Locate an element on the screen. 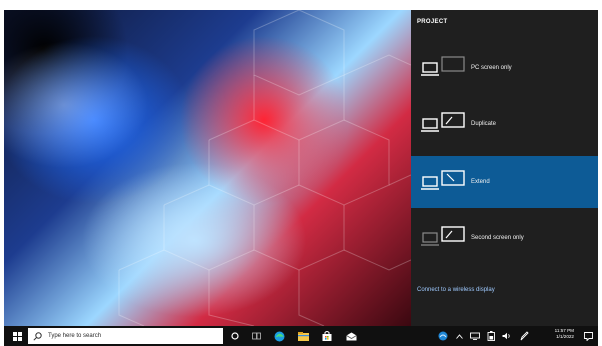 This screenshot has width=602, height=346. action-center-button is located at coordinates (588, 336).